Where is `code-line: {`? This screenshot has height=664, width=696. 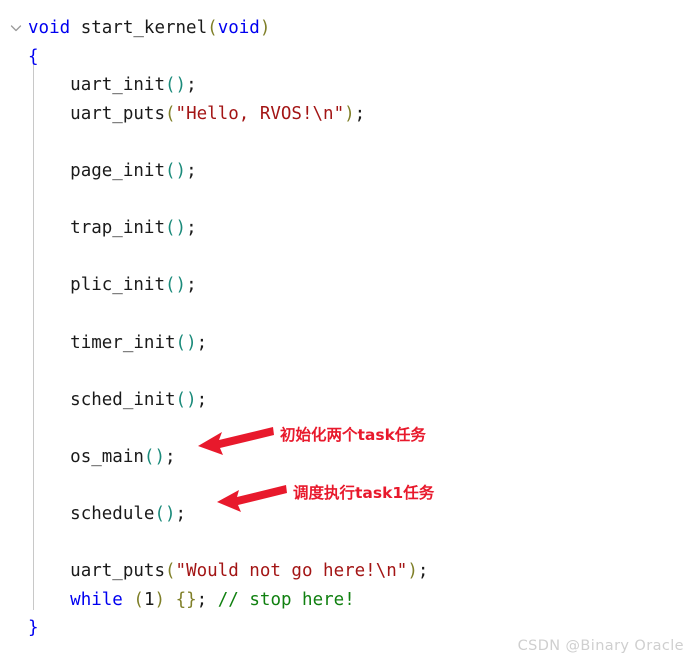
code-line: { is located at coordinates (348, 57).